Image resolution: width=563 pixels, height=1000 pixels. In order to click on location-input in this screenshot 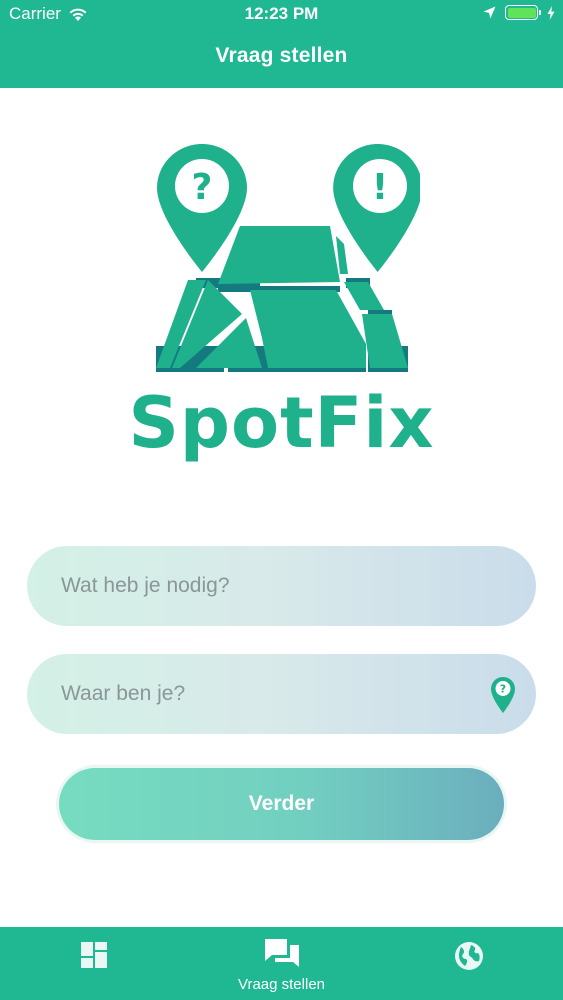, I will do `click(281, 694)`.